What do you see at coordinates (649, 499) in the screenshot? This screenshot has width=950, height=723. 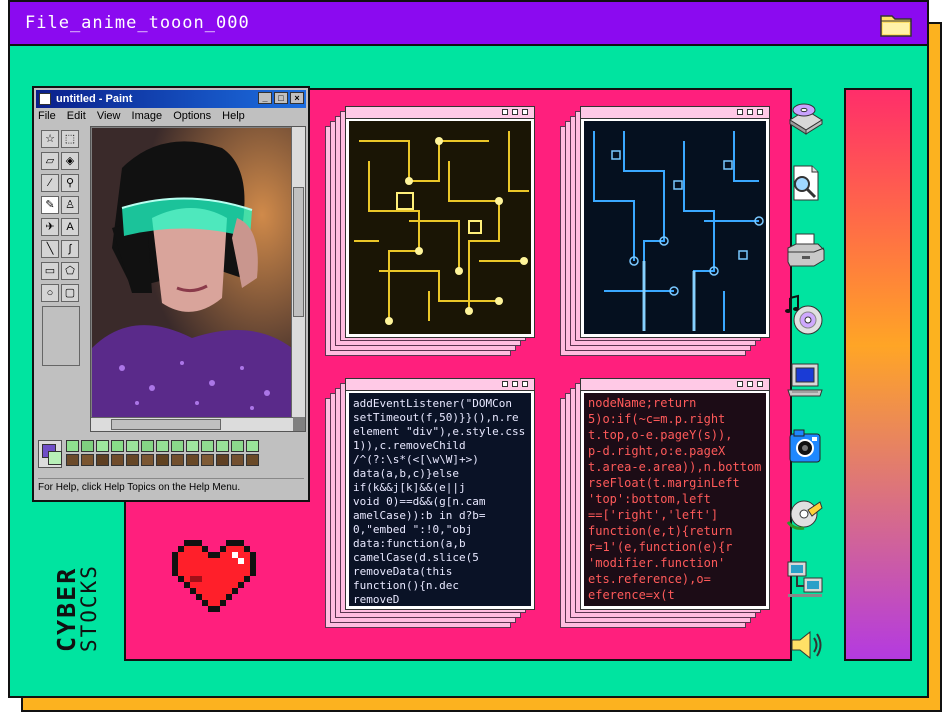 I see `code-line: 'top':bottom,left` at bounding box center [649, 499].